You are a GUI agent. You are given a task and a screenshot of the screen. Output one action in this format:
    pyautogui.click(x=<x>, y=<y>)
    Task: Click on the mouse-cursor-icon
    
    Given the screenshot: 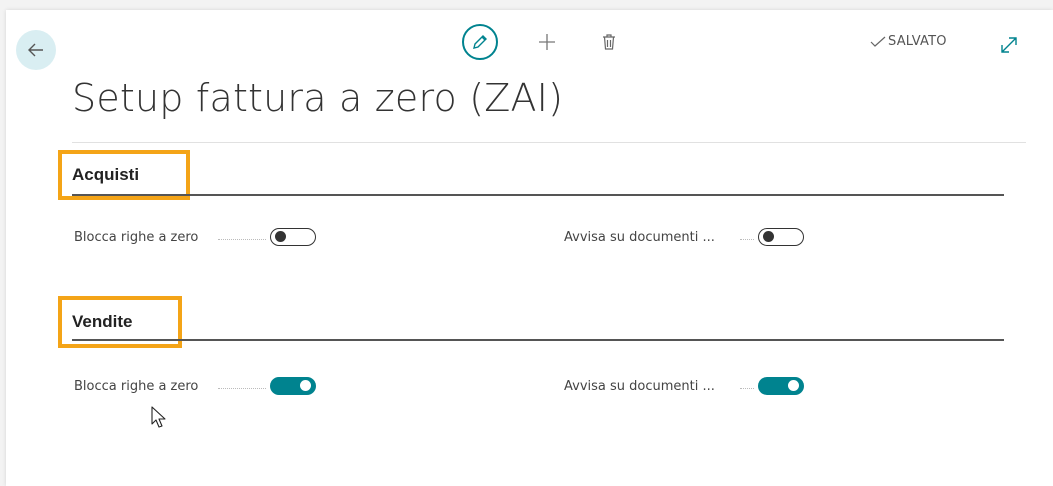 What is the action you would take?
    pyautogui.click(x=158, y=417)
    